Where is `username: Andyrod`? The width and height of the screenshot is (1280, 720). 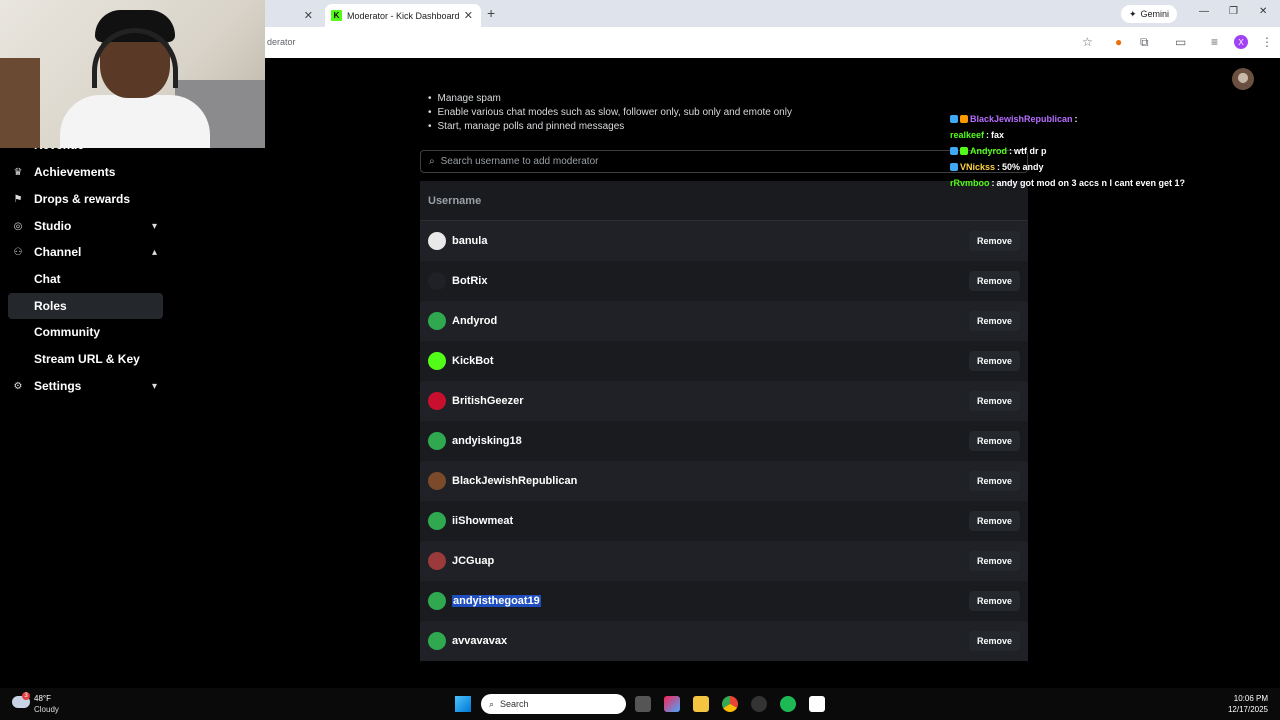
username: Andyrod is located at coordinates (475, 321).